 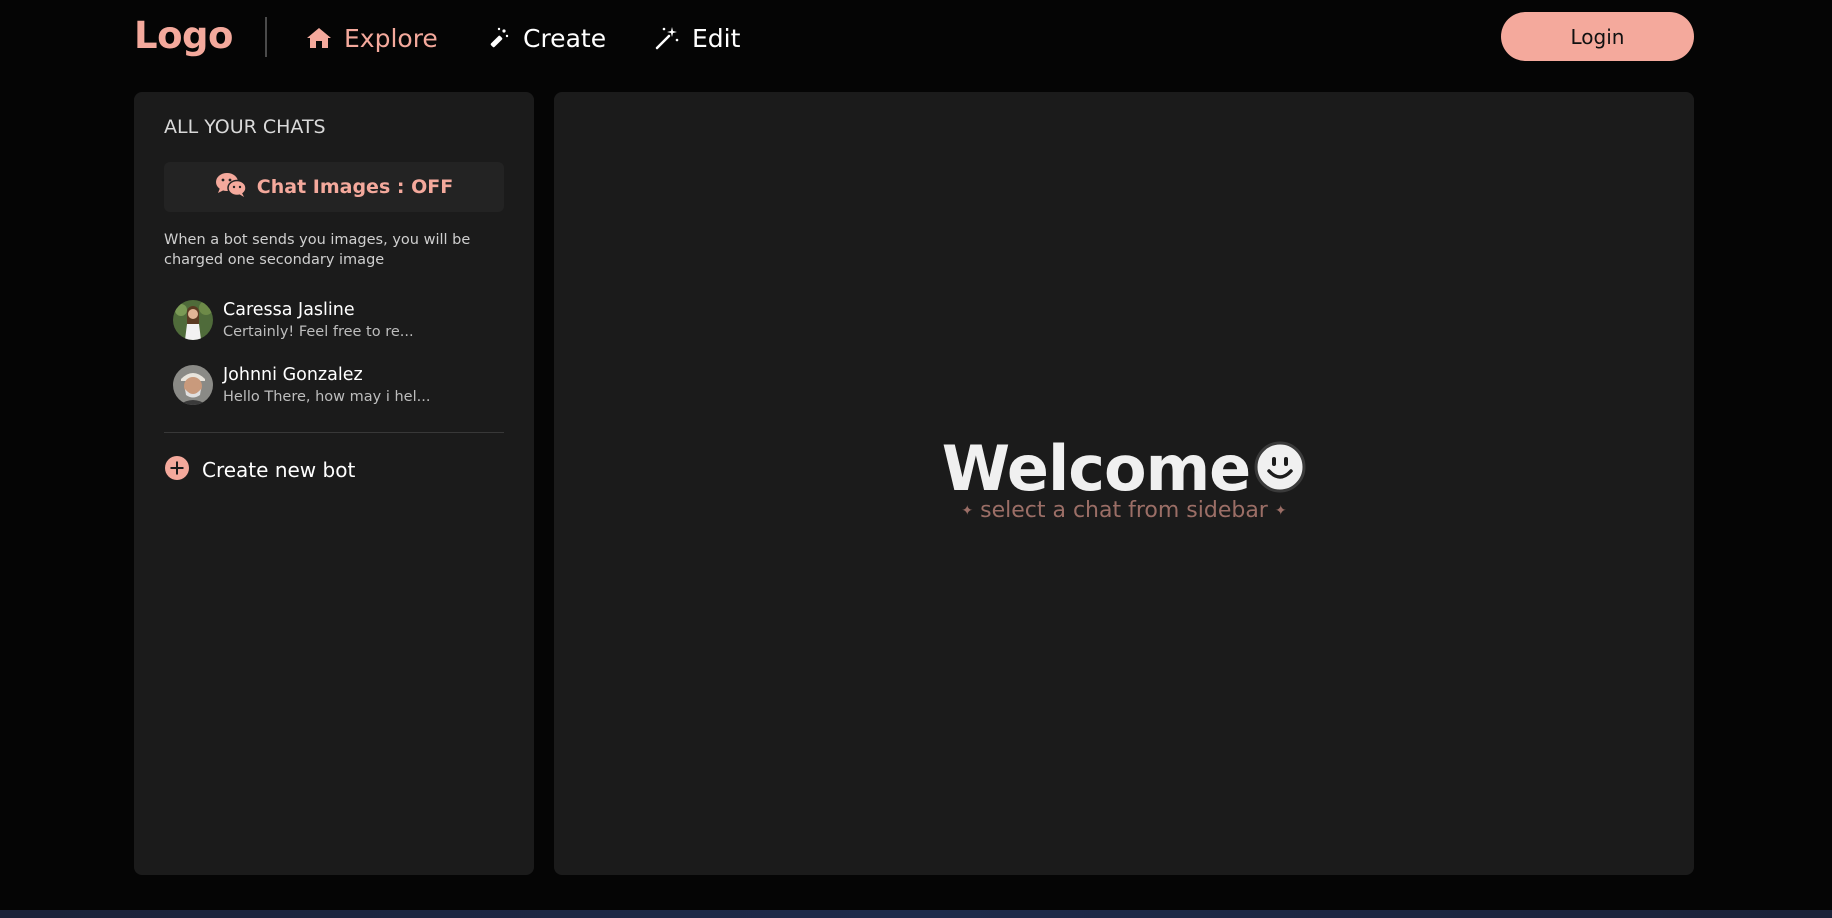 I want to click on sidebar-title: ALL YOUR CHATS, so click(x=245, y=127).